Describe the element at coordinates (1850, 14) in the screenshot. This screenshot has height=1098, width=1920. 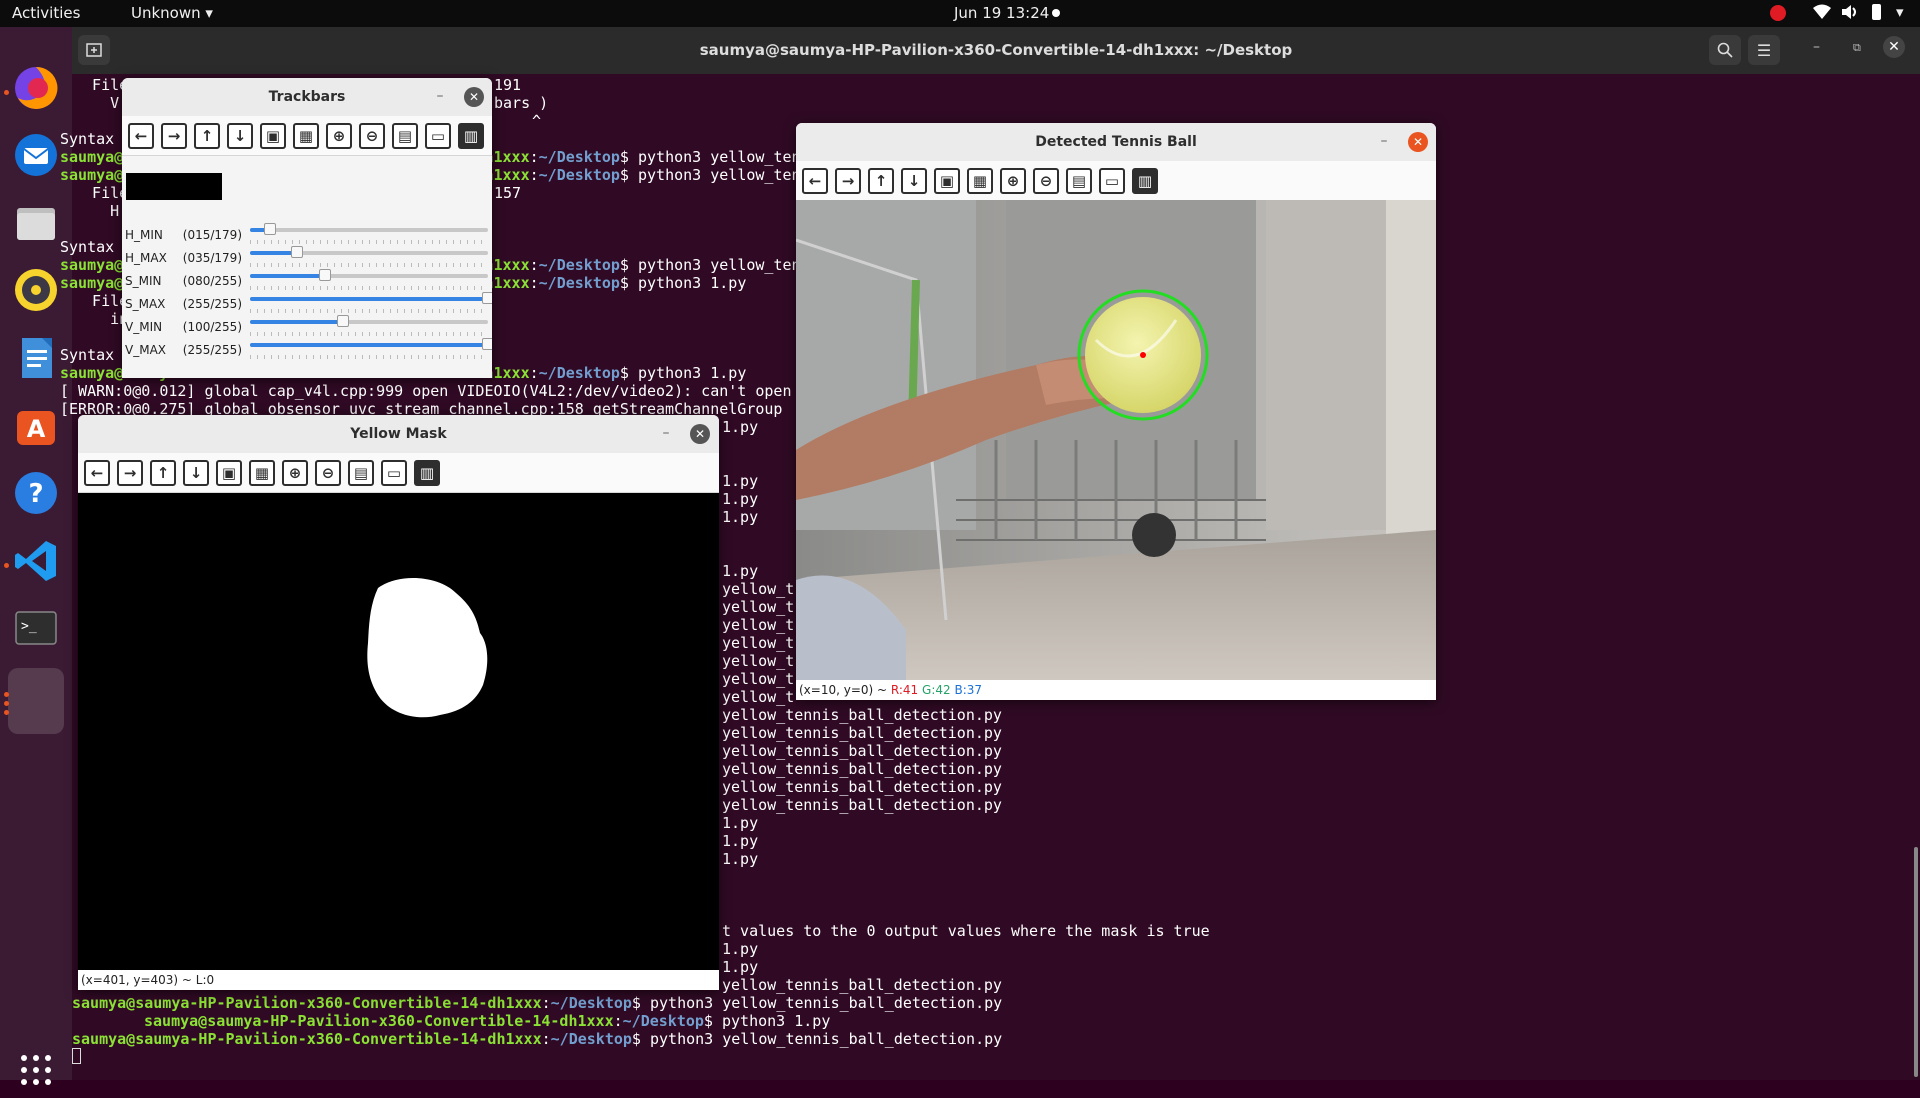
I see `volume-icon` at that location.